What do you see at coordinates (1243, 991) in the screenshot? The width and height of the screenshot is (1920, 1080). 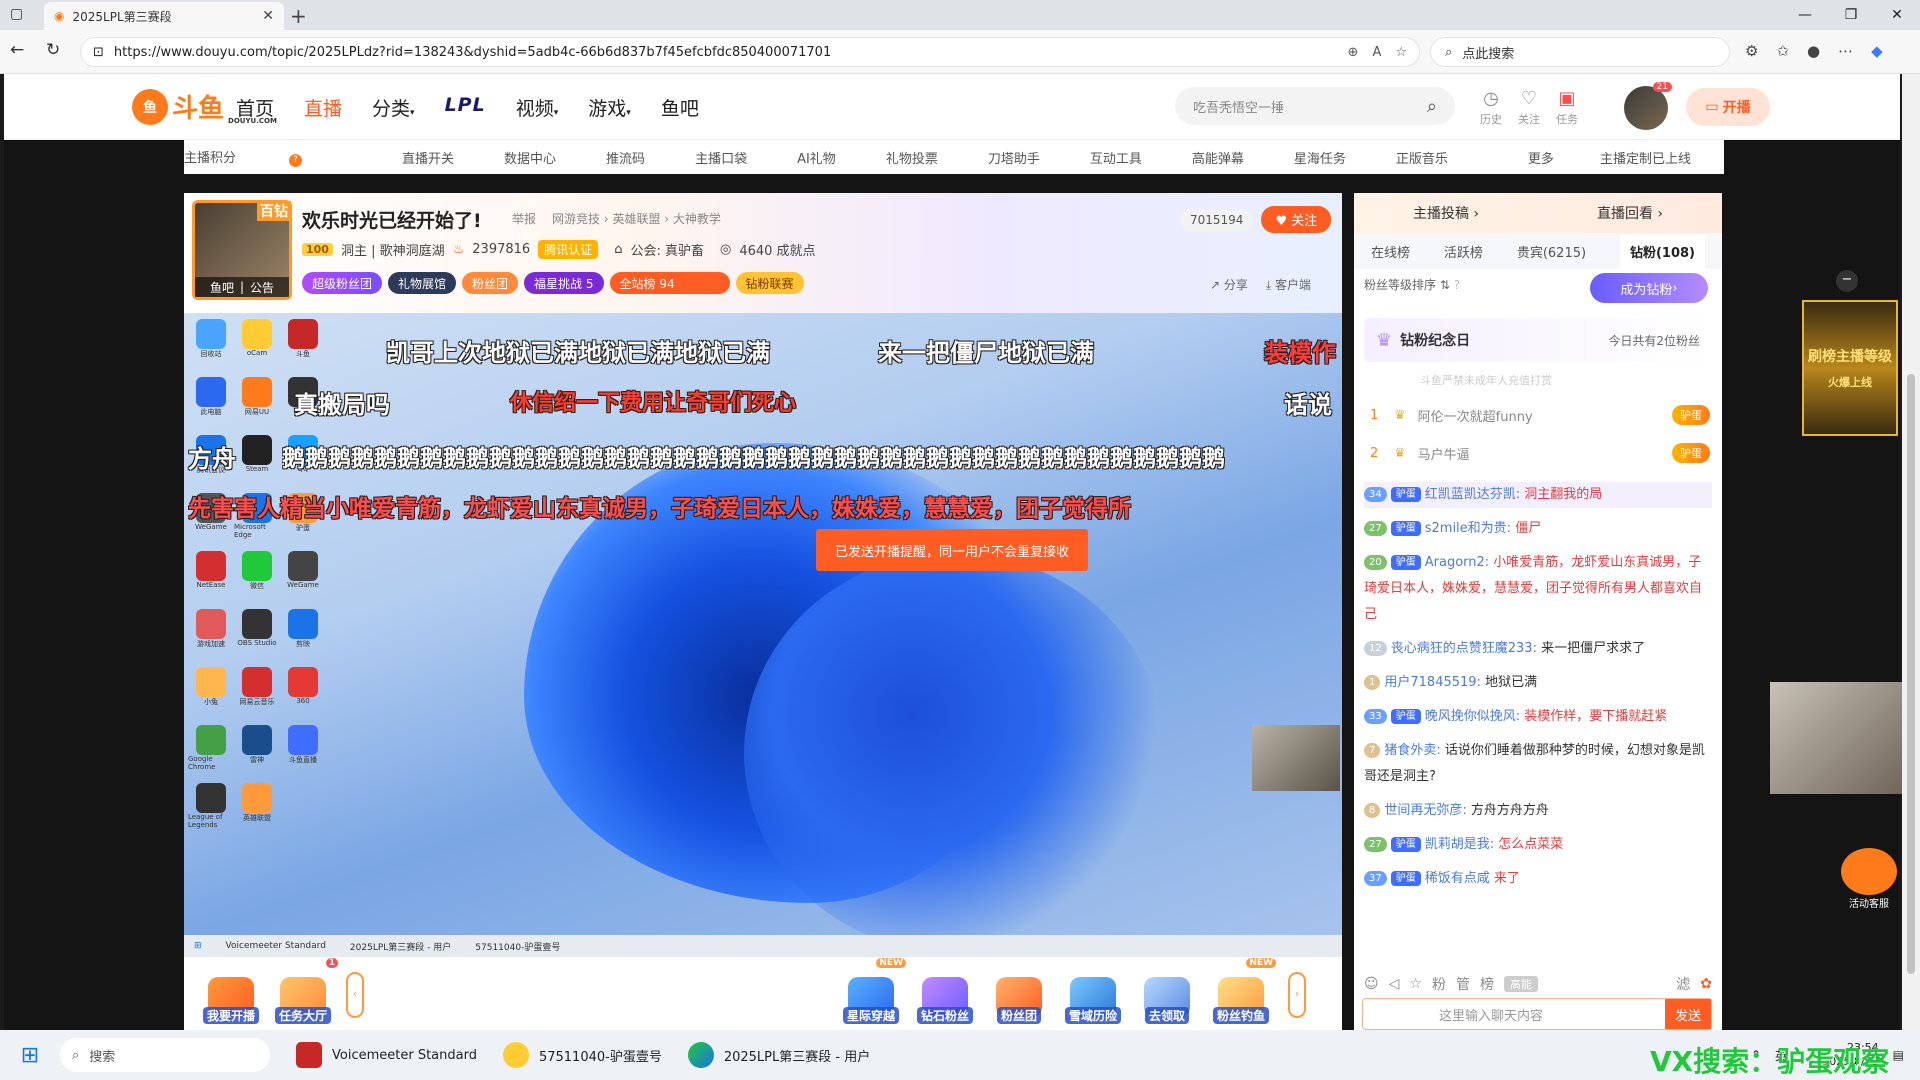 I see `gift-item: 粉丝钓鱼 NEW` at bounding box center [1243, 991].